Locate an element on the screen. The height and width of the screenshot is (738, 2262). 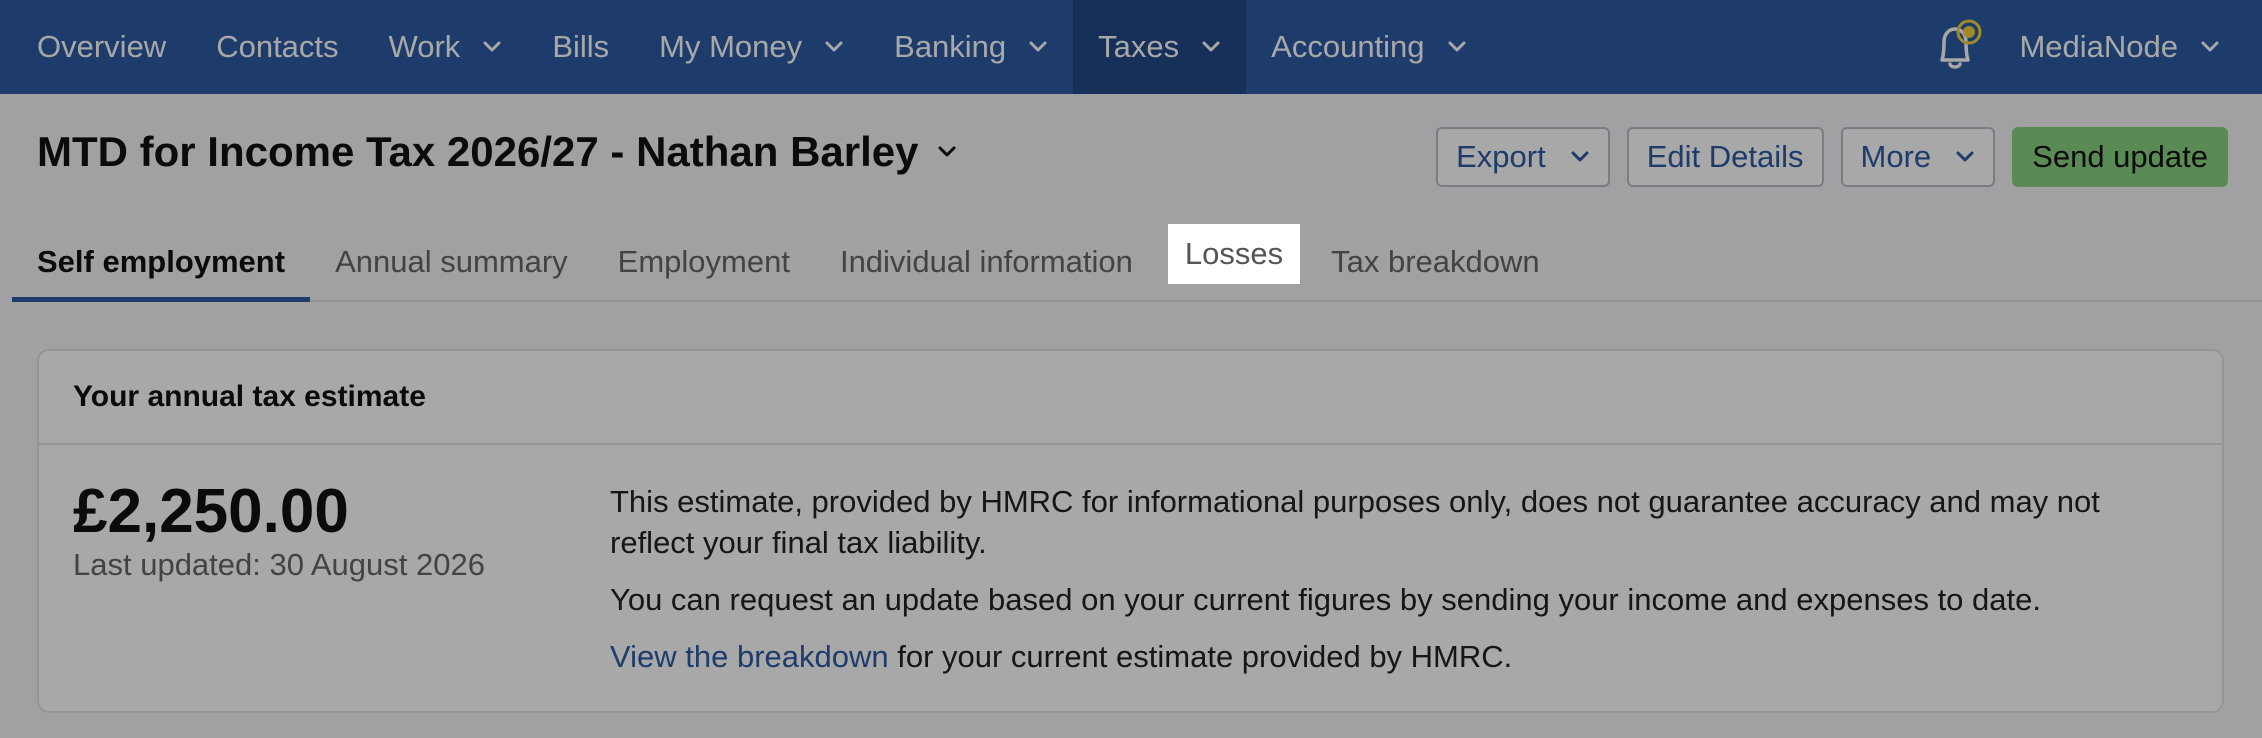
tab-annual-summary: Annual summary is located at coordinates (451, 262).